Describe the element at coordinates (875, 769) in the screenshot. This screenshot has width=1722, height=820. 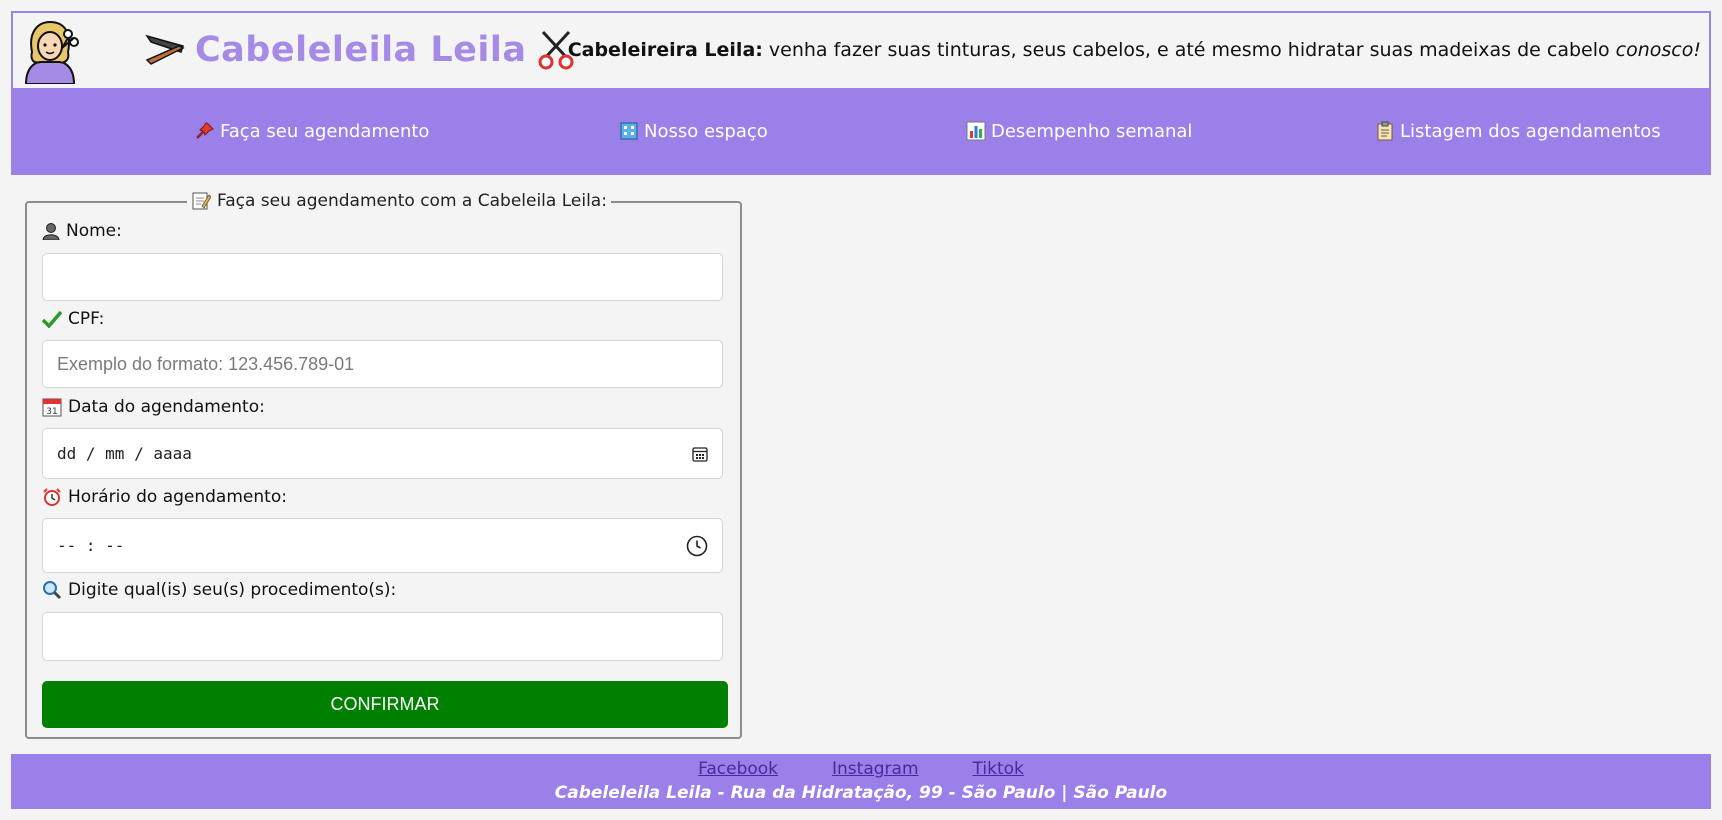
I see `instagram-link: Instagram` at that location.